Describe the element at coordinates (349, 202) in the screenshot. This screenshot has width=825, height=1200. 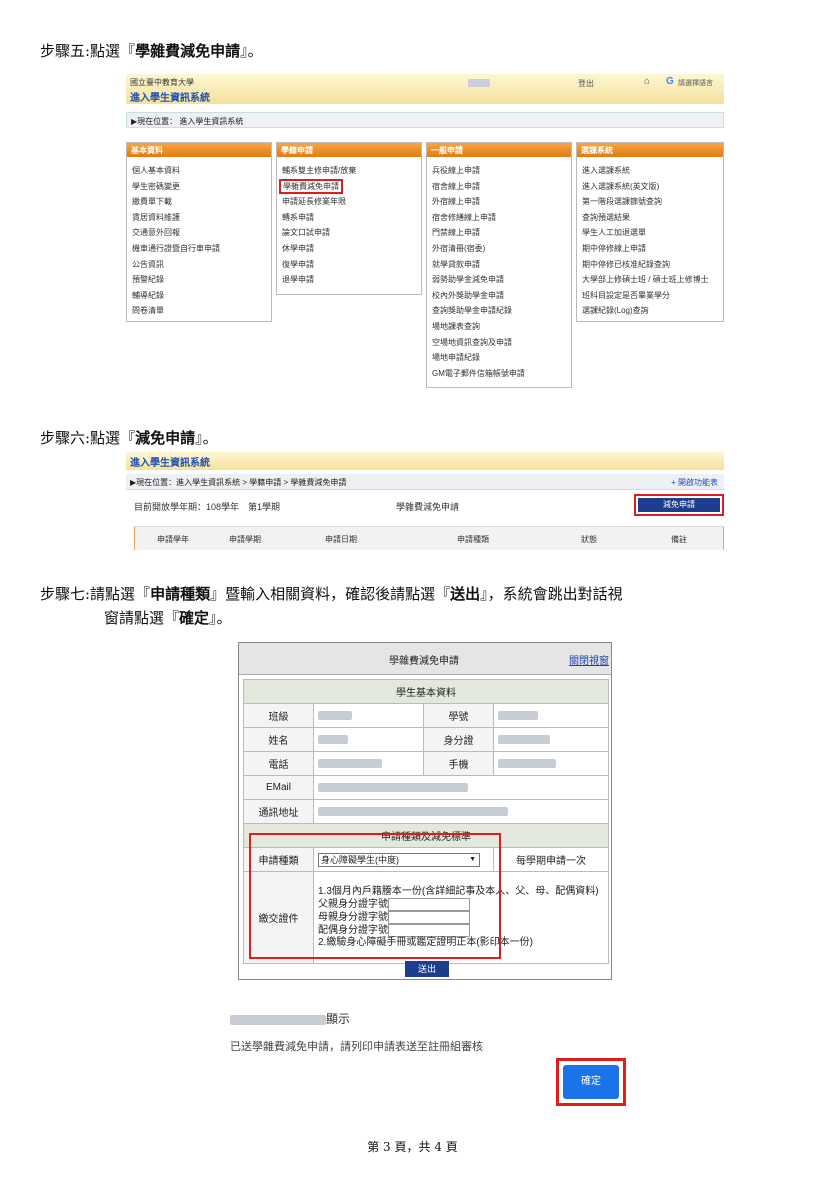
I see `menu-item: 申請延長修業年限` at that location.